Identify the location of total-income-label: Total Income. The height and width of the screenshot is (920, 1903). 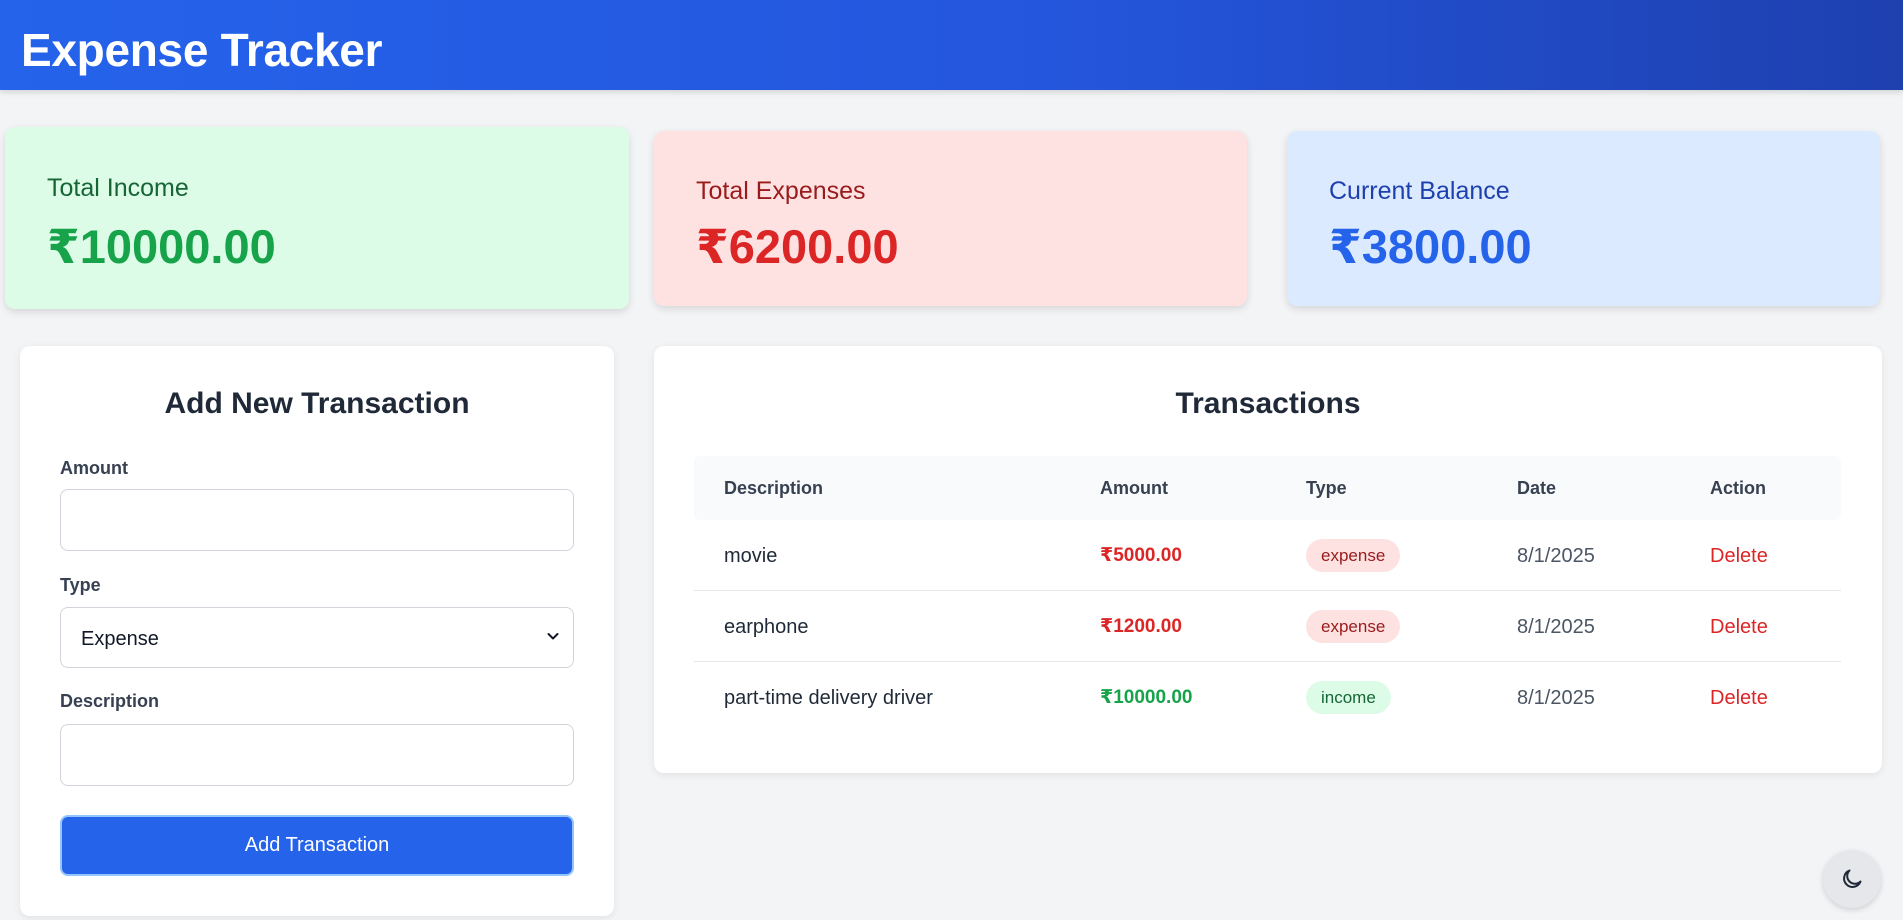
(118, 188).